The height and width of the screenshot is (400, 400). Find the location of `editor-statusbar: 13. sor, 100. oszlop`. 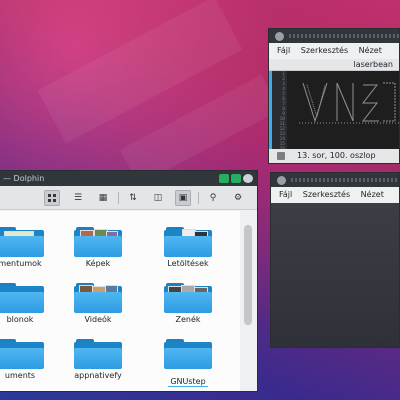

editor-statusbar: 13. sor, 100. oszlop is located at coordinates (334, 156).